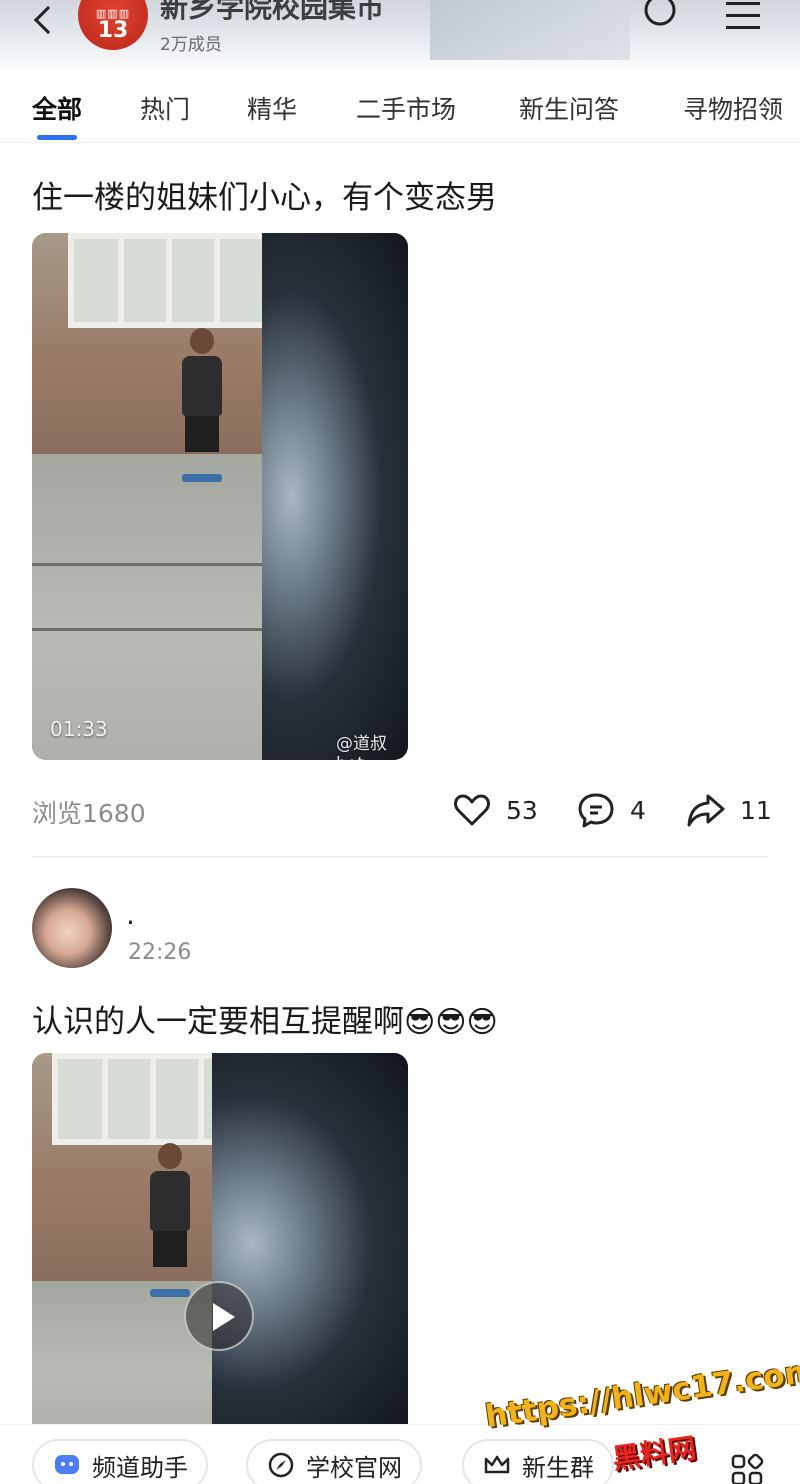  I want to click on post-stats: 浏览1680 53 4 11, so click(402, 810).